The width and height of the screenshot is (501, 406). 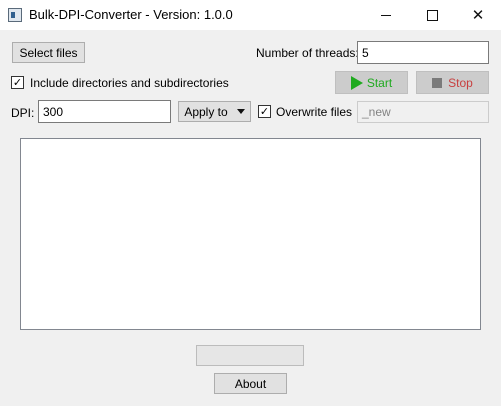 What do you see at coordinates (15, 15) in the screenshot?
I see `app-icon` at bounding box center [15, 15].